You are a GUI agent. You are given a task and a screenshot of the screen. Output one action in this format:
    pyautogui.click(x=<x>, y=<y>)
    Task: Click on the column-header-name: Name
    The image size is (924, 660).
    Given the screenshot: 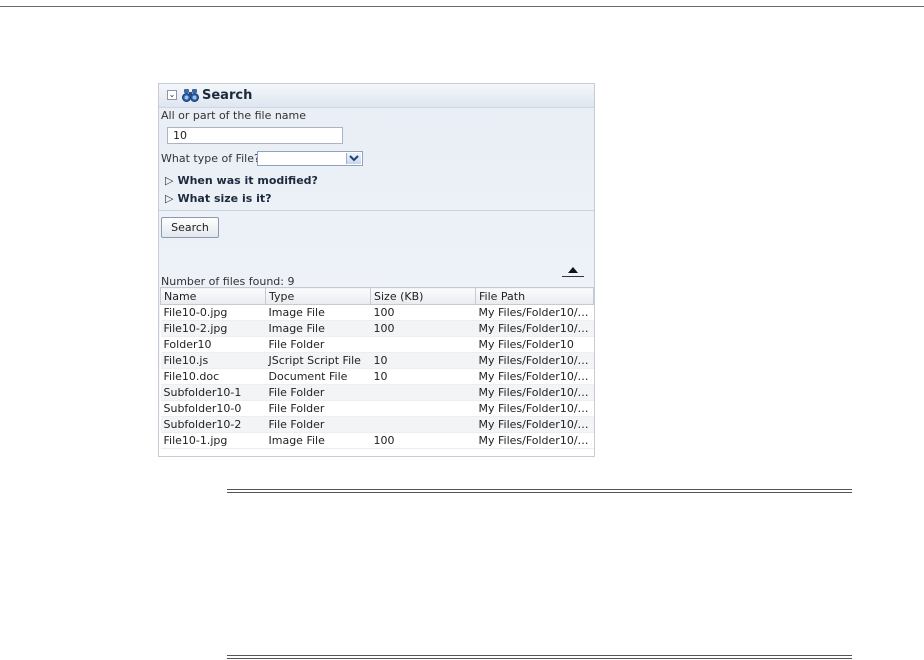 What is the action you would take?
    pyautogui.click(x=213, y=296)
    